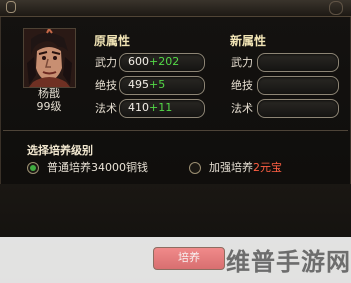  I want to click on character-name: 杨戬, so click(49, 93).